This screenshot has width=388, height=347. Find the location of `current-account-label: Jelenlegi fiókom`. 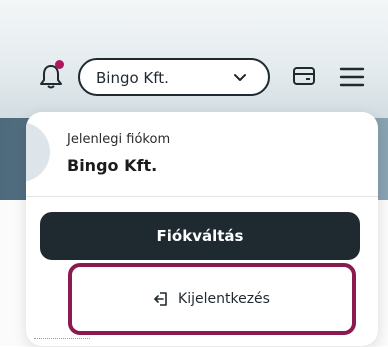

current-account-label: Jelenlegi fiókom is located at coordinates (119, 139).